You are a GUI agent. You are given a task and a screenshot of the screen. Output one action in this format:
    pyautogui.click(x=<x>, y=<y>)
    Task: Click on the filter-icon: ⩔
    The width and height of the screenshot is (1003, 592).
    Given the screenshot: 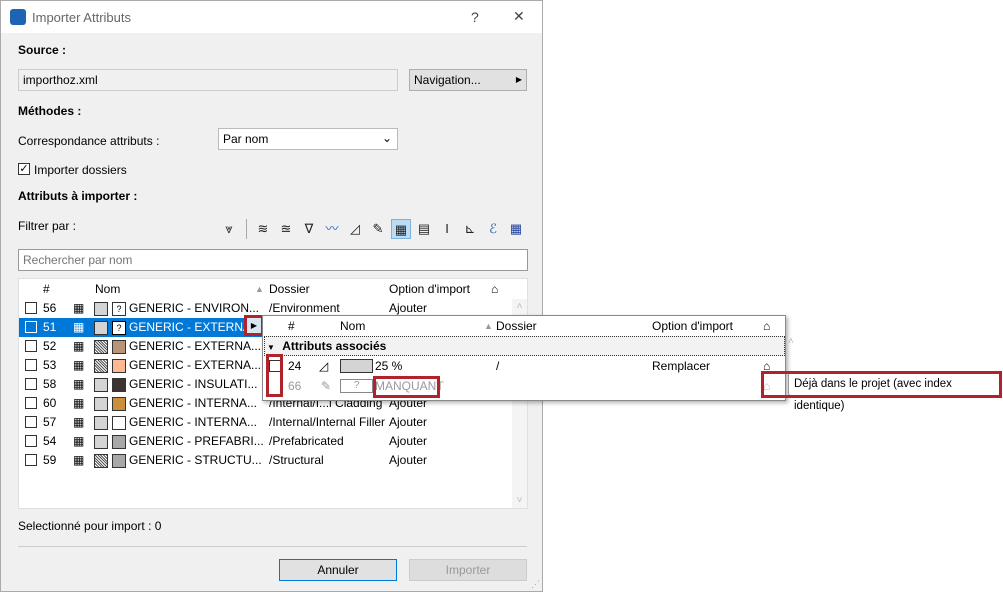 What is the action you would take?
    pyautogui.click(x=229, y=229)
    